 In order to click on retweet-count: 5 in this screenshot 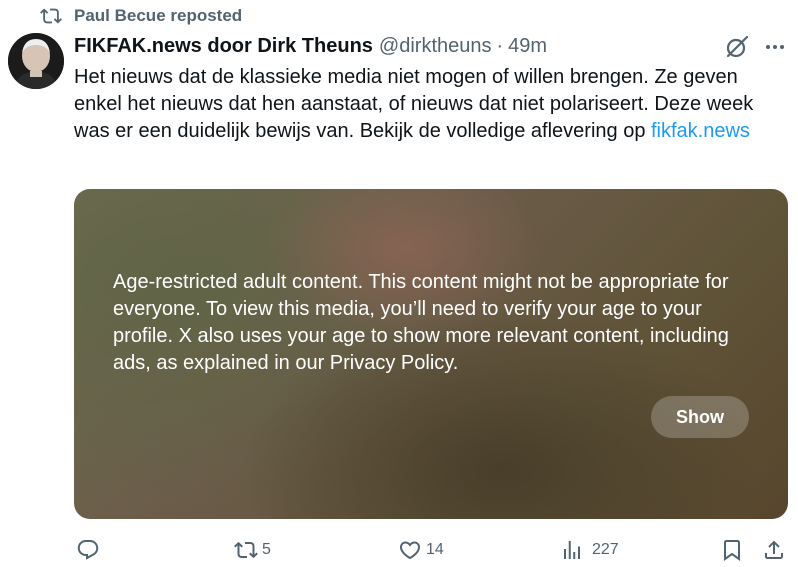, I will do `click(266, 549)`.